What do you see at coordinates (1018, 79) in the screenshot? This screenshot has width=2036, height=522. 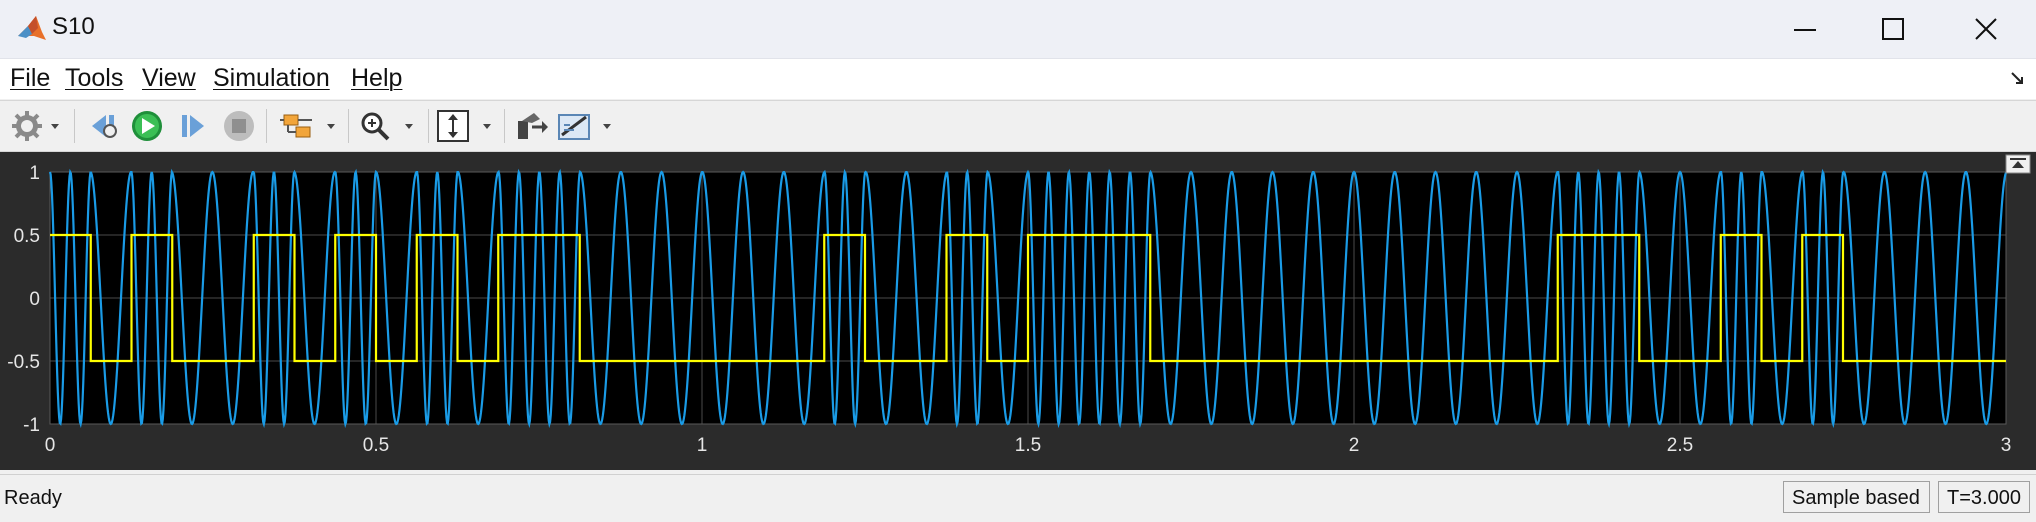 I see `menu-bar: File Tools View Simulation Help` at bounding box center [1018, 79].